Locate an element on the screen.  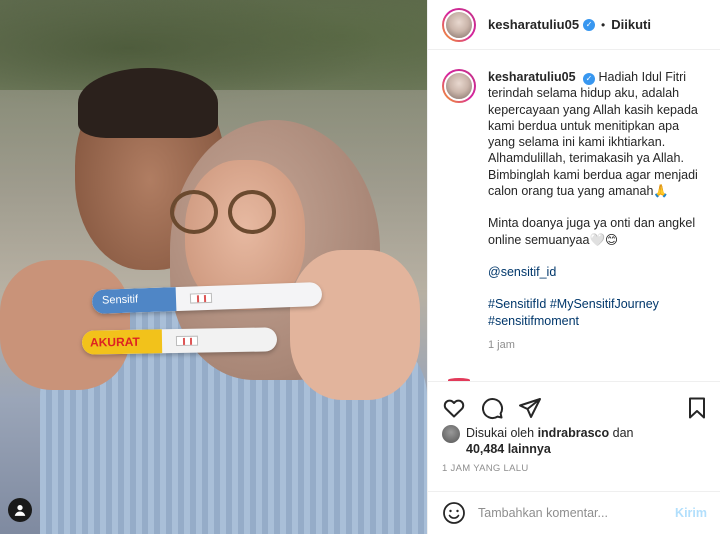
heart-icon is located at coordinates (454, 408).